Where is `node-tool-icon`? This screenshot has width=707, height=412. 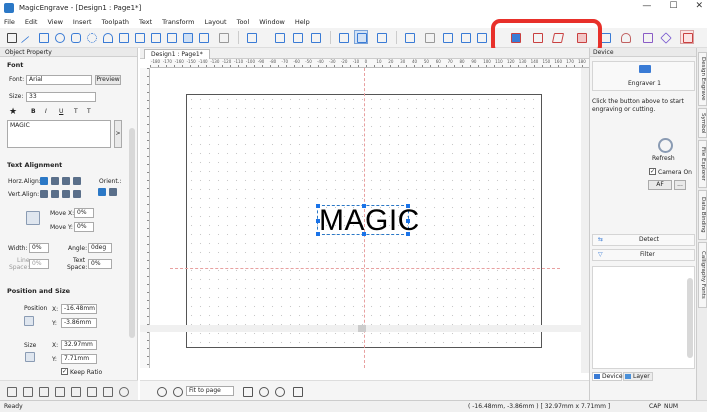 node-tool-icon is located at coordinates (139, 37).